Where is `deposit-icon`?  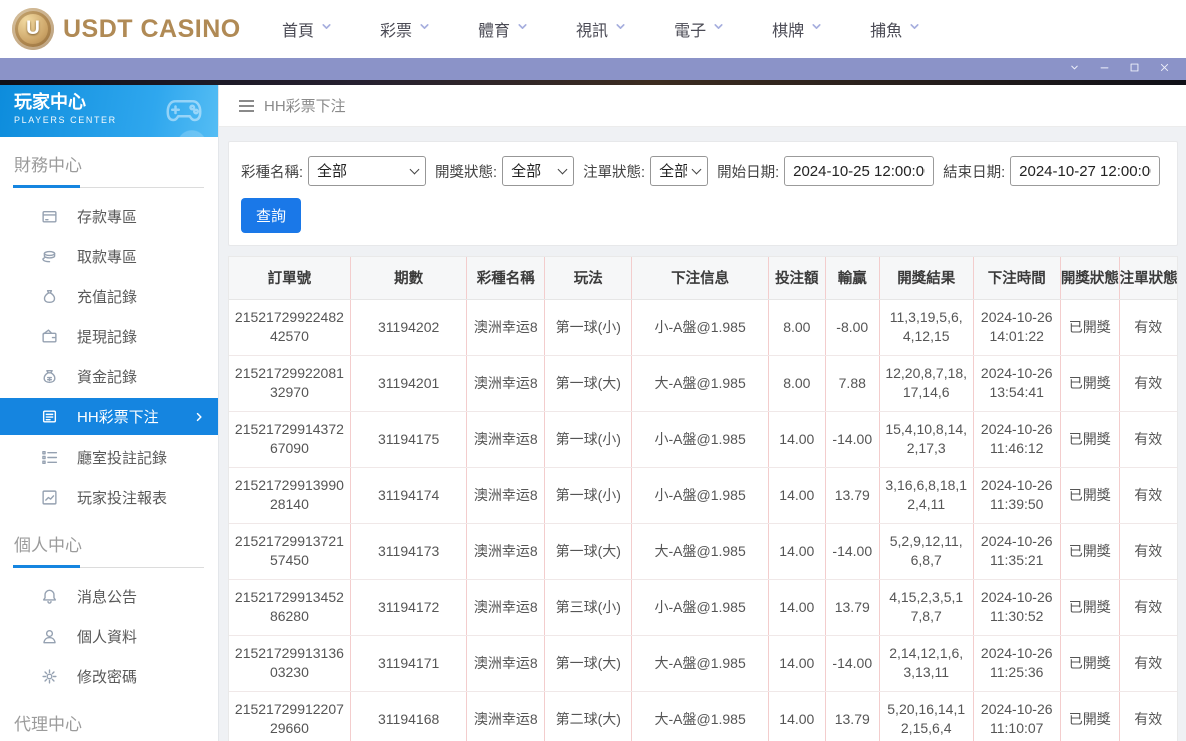 deposit-icon is located at coordinates (49, 216).